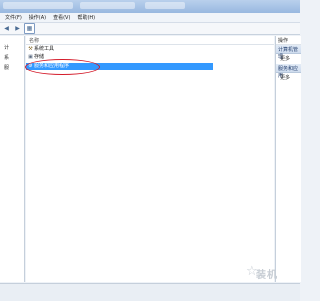 The width and height of the screenshot is (320, 301). Describe the element at coordinates (17, 28) in the screenshot. I see `forward-arrow-icon: ▶` at that location.